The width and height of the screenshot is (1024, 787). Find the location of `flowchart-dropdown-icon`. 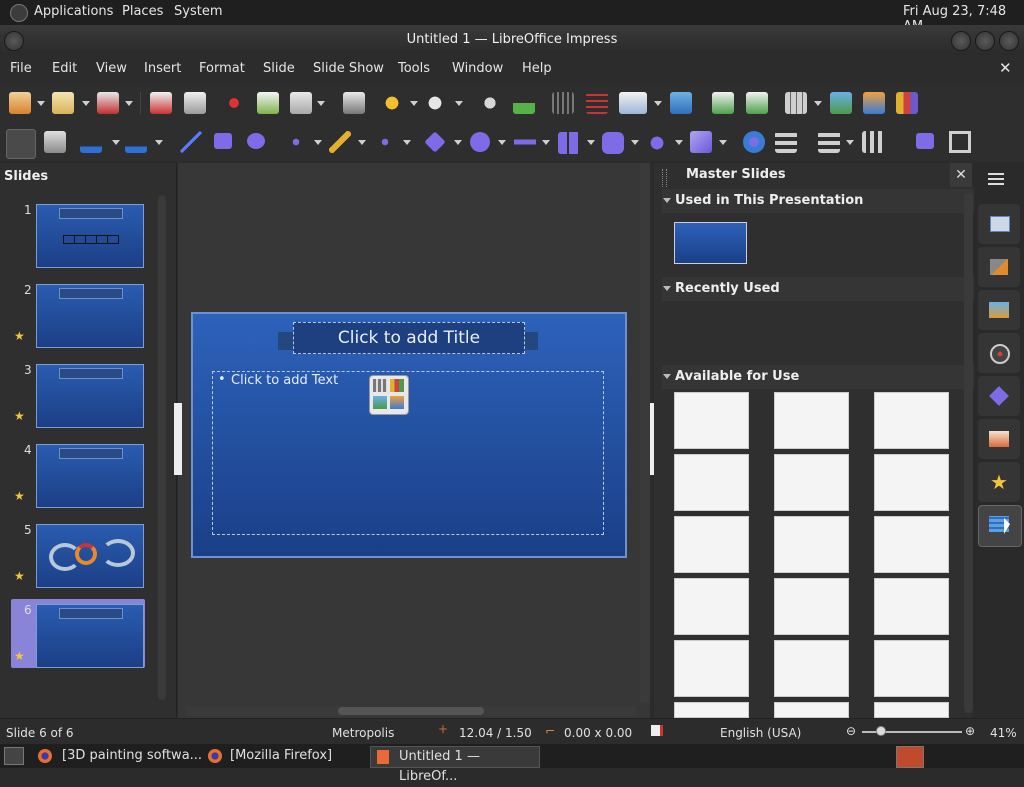

flowchart-dropdown-icon is located at coordinates (591, 142).